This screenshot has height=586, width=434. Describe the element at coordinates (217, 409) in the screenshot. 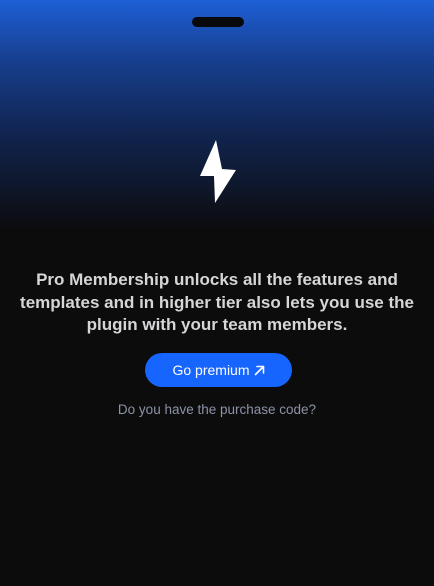

I see `purchase-code-link: Do you have the purchase code?` at that location.